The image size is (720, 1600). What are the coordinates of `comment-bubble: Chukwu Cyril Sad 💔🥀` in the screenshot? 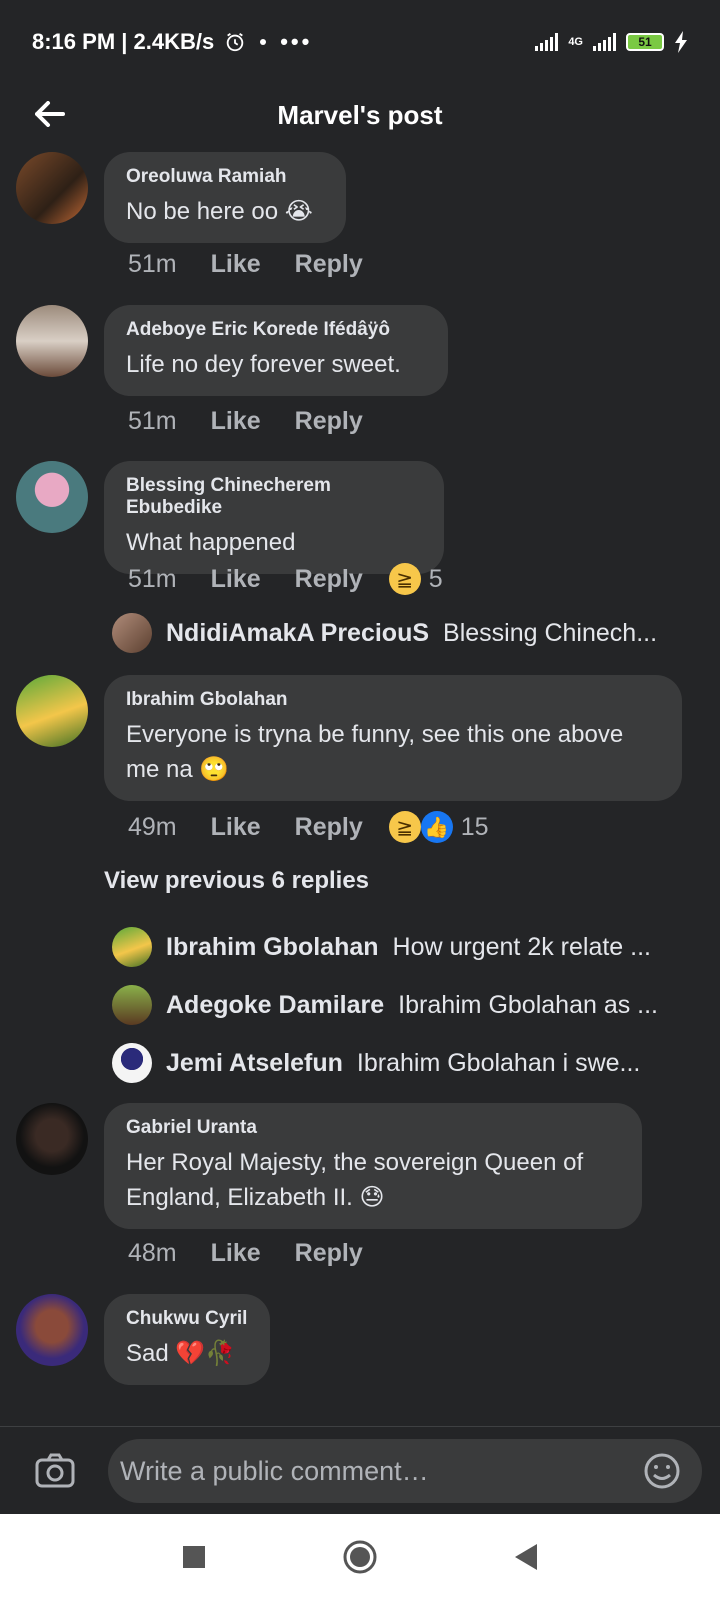 It's located at (187, 1339).